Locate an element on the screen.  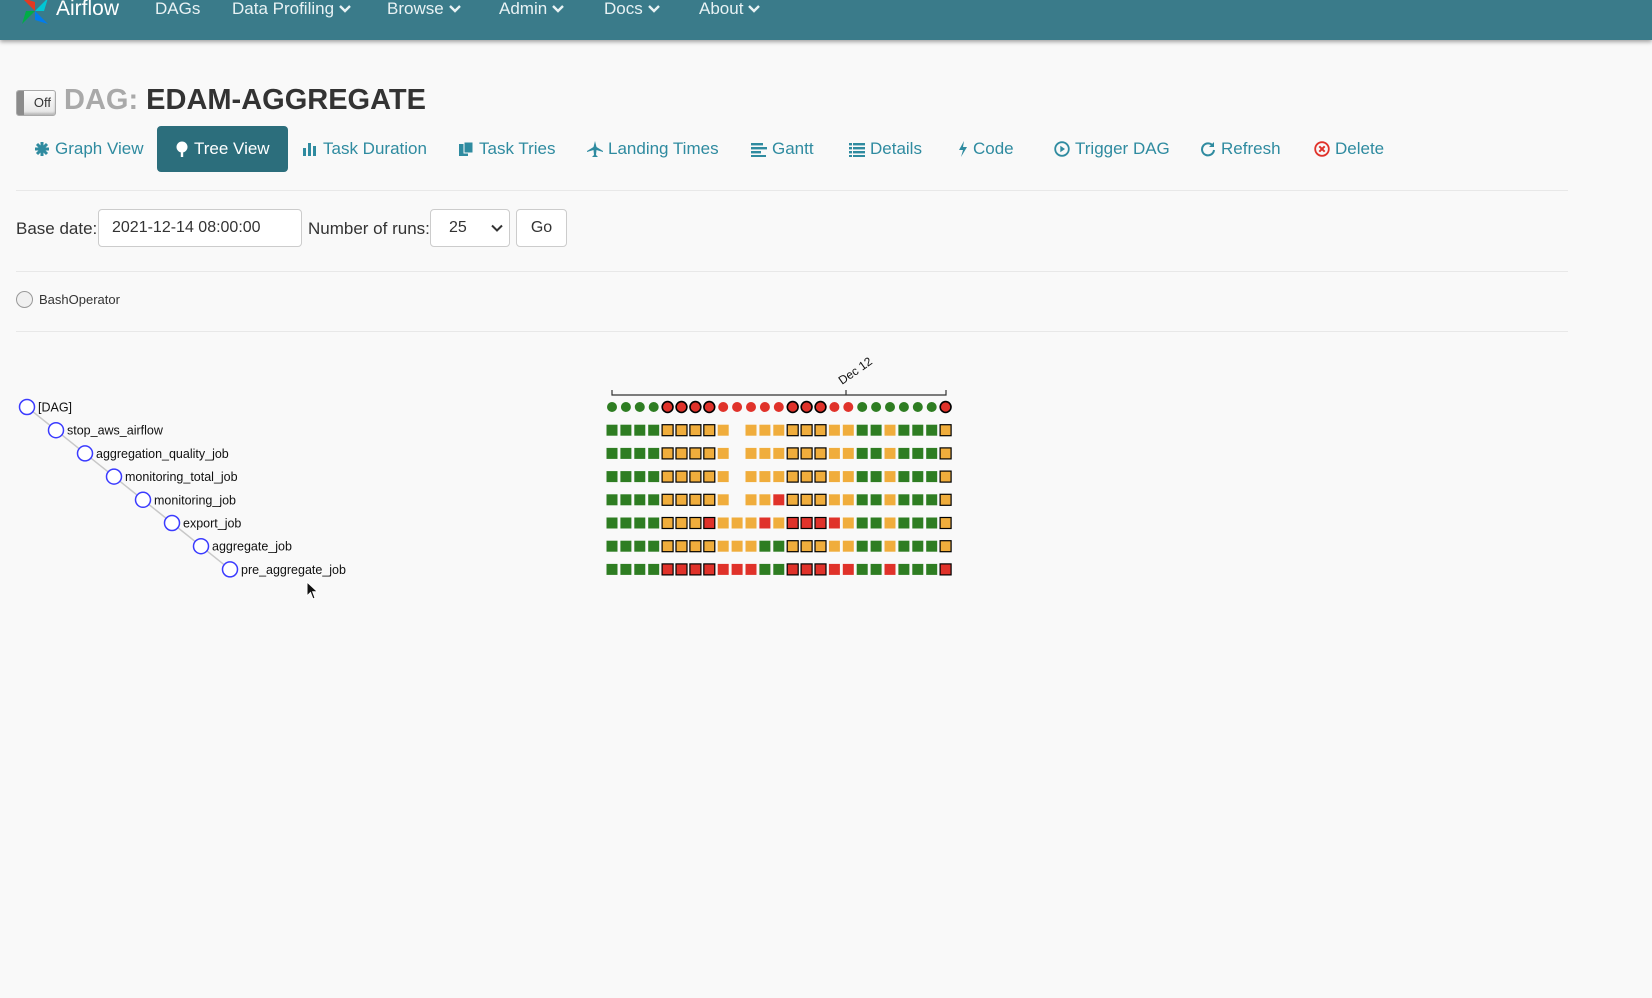
task-node-label: stop_aws_airflow is located at coordinates (115, 431).